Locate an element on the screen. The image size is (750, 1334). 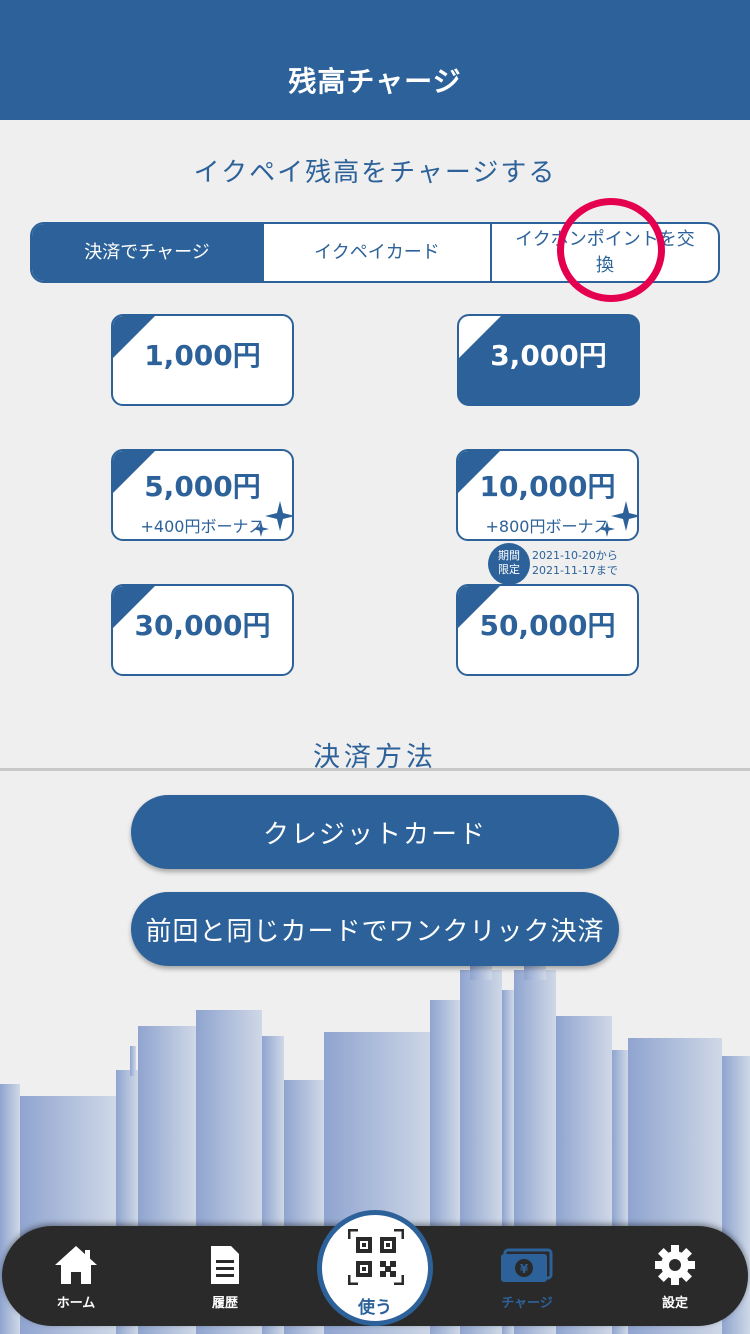
header-bar: 残高チャージ is located at coordinates (375, 60).